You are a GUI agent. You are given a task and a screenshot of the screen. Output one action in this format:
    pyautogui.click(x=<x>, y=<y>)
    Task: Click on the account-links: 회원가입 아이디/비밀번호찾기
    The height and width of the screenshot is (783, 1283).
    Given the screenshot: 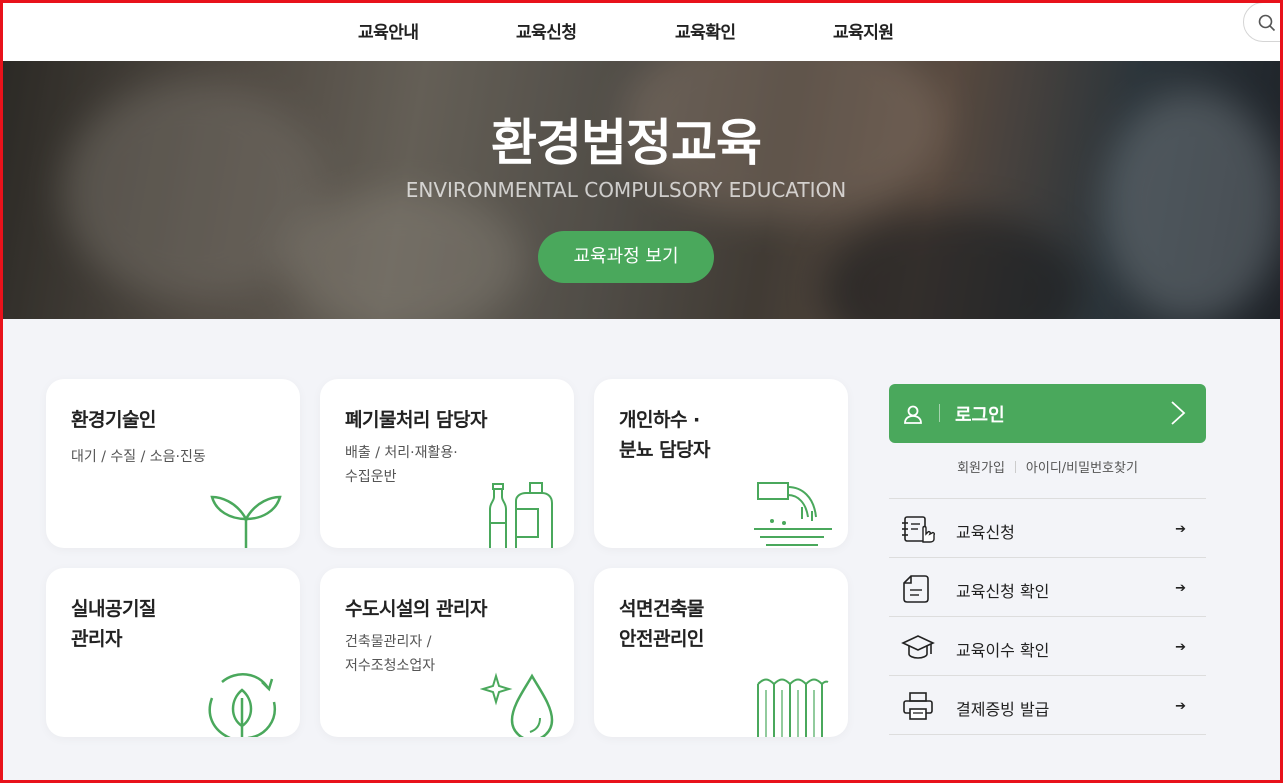 What is the action you would take?
    pyautogui.click(x=1047, y=466)
    